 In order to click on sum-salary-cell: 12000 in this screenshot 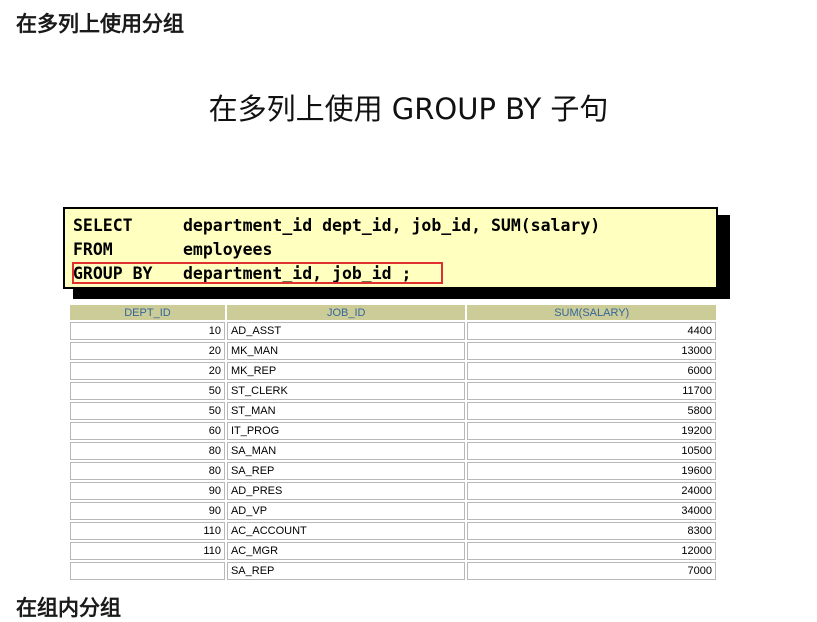, I will do `click(591, 551)`.